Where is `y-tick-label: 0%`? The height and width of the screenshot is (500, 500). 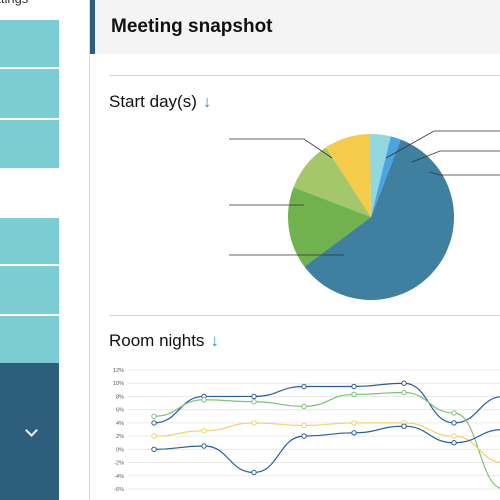
y-tick-label: 0% is located at coordinates (120, 450).